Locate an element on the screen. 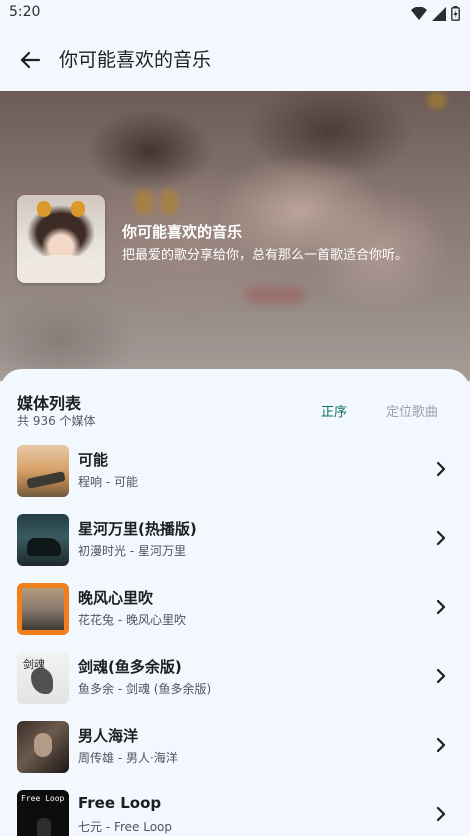 This screenshot has width=470, height=836. song-artist: 周传雄 - 男人·海洋 is located at coordinates (128, 758).